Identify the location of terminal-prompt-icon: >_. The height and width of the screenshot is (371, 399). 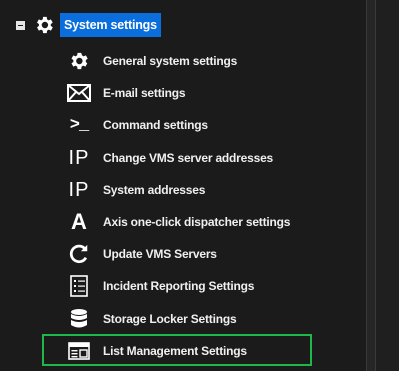
(79, 125).